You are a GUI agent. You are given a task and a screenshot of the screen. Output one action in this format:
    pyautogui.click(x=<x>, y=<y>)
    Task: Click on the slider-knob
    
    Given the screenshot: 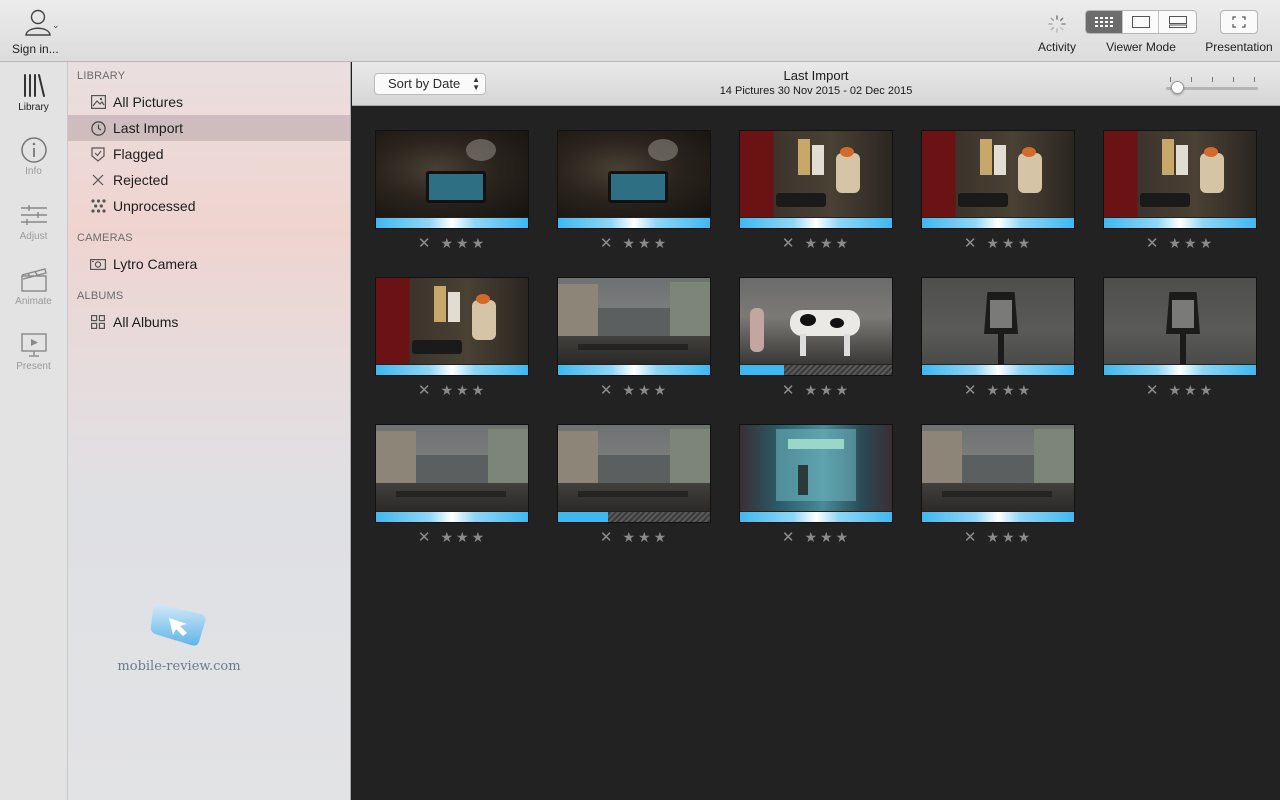 What is the action you would take?
    pyautogui.click(x=1177, y=87)
    